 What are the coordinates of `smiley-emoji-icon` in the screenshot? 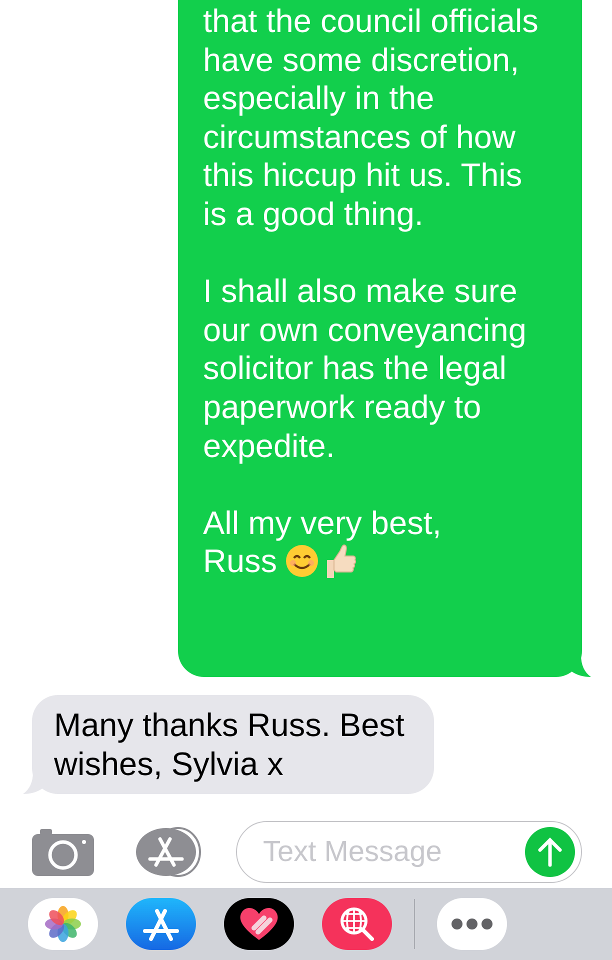 It's located at (302, 561).